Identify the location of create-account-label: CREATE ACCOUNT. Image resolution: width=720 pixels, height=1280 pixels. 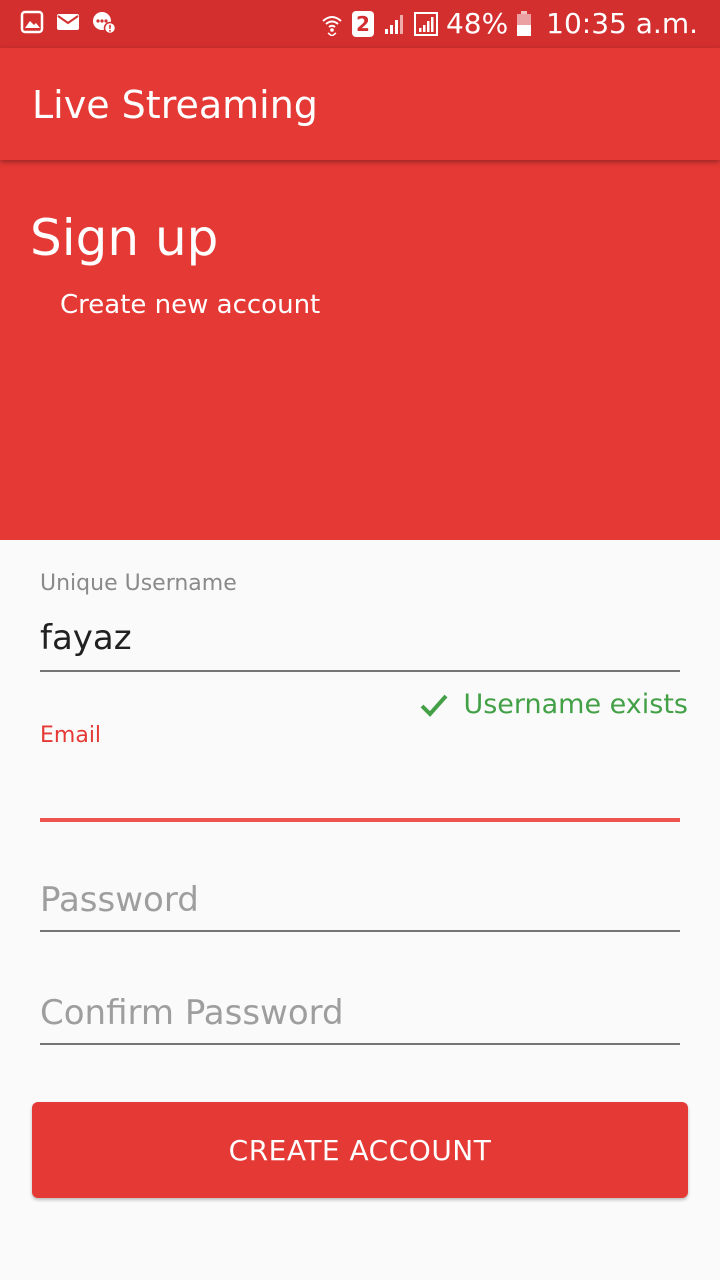
(360, 1150).